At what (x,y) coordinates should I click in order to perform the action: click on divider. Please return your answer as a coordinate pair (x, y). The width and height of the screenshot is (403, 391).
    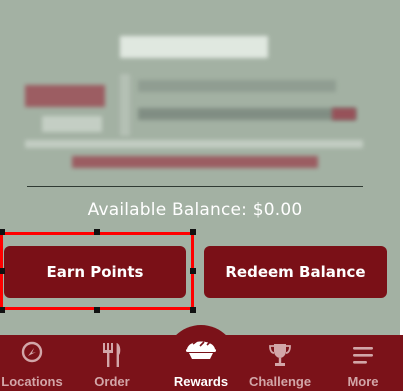
    Looking at the image, I should click on (195, 186).